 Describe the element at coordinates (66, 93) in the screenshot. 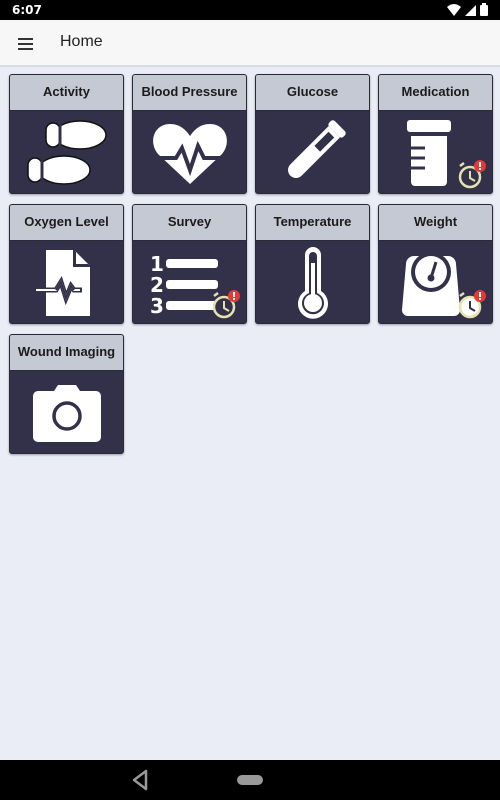

I see `tile-label: Activity` at that location.